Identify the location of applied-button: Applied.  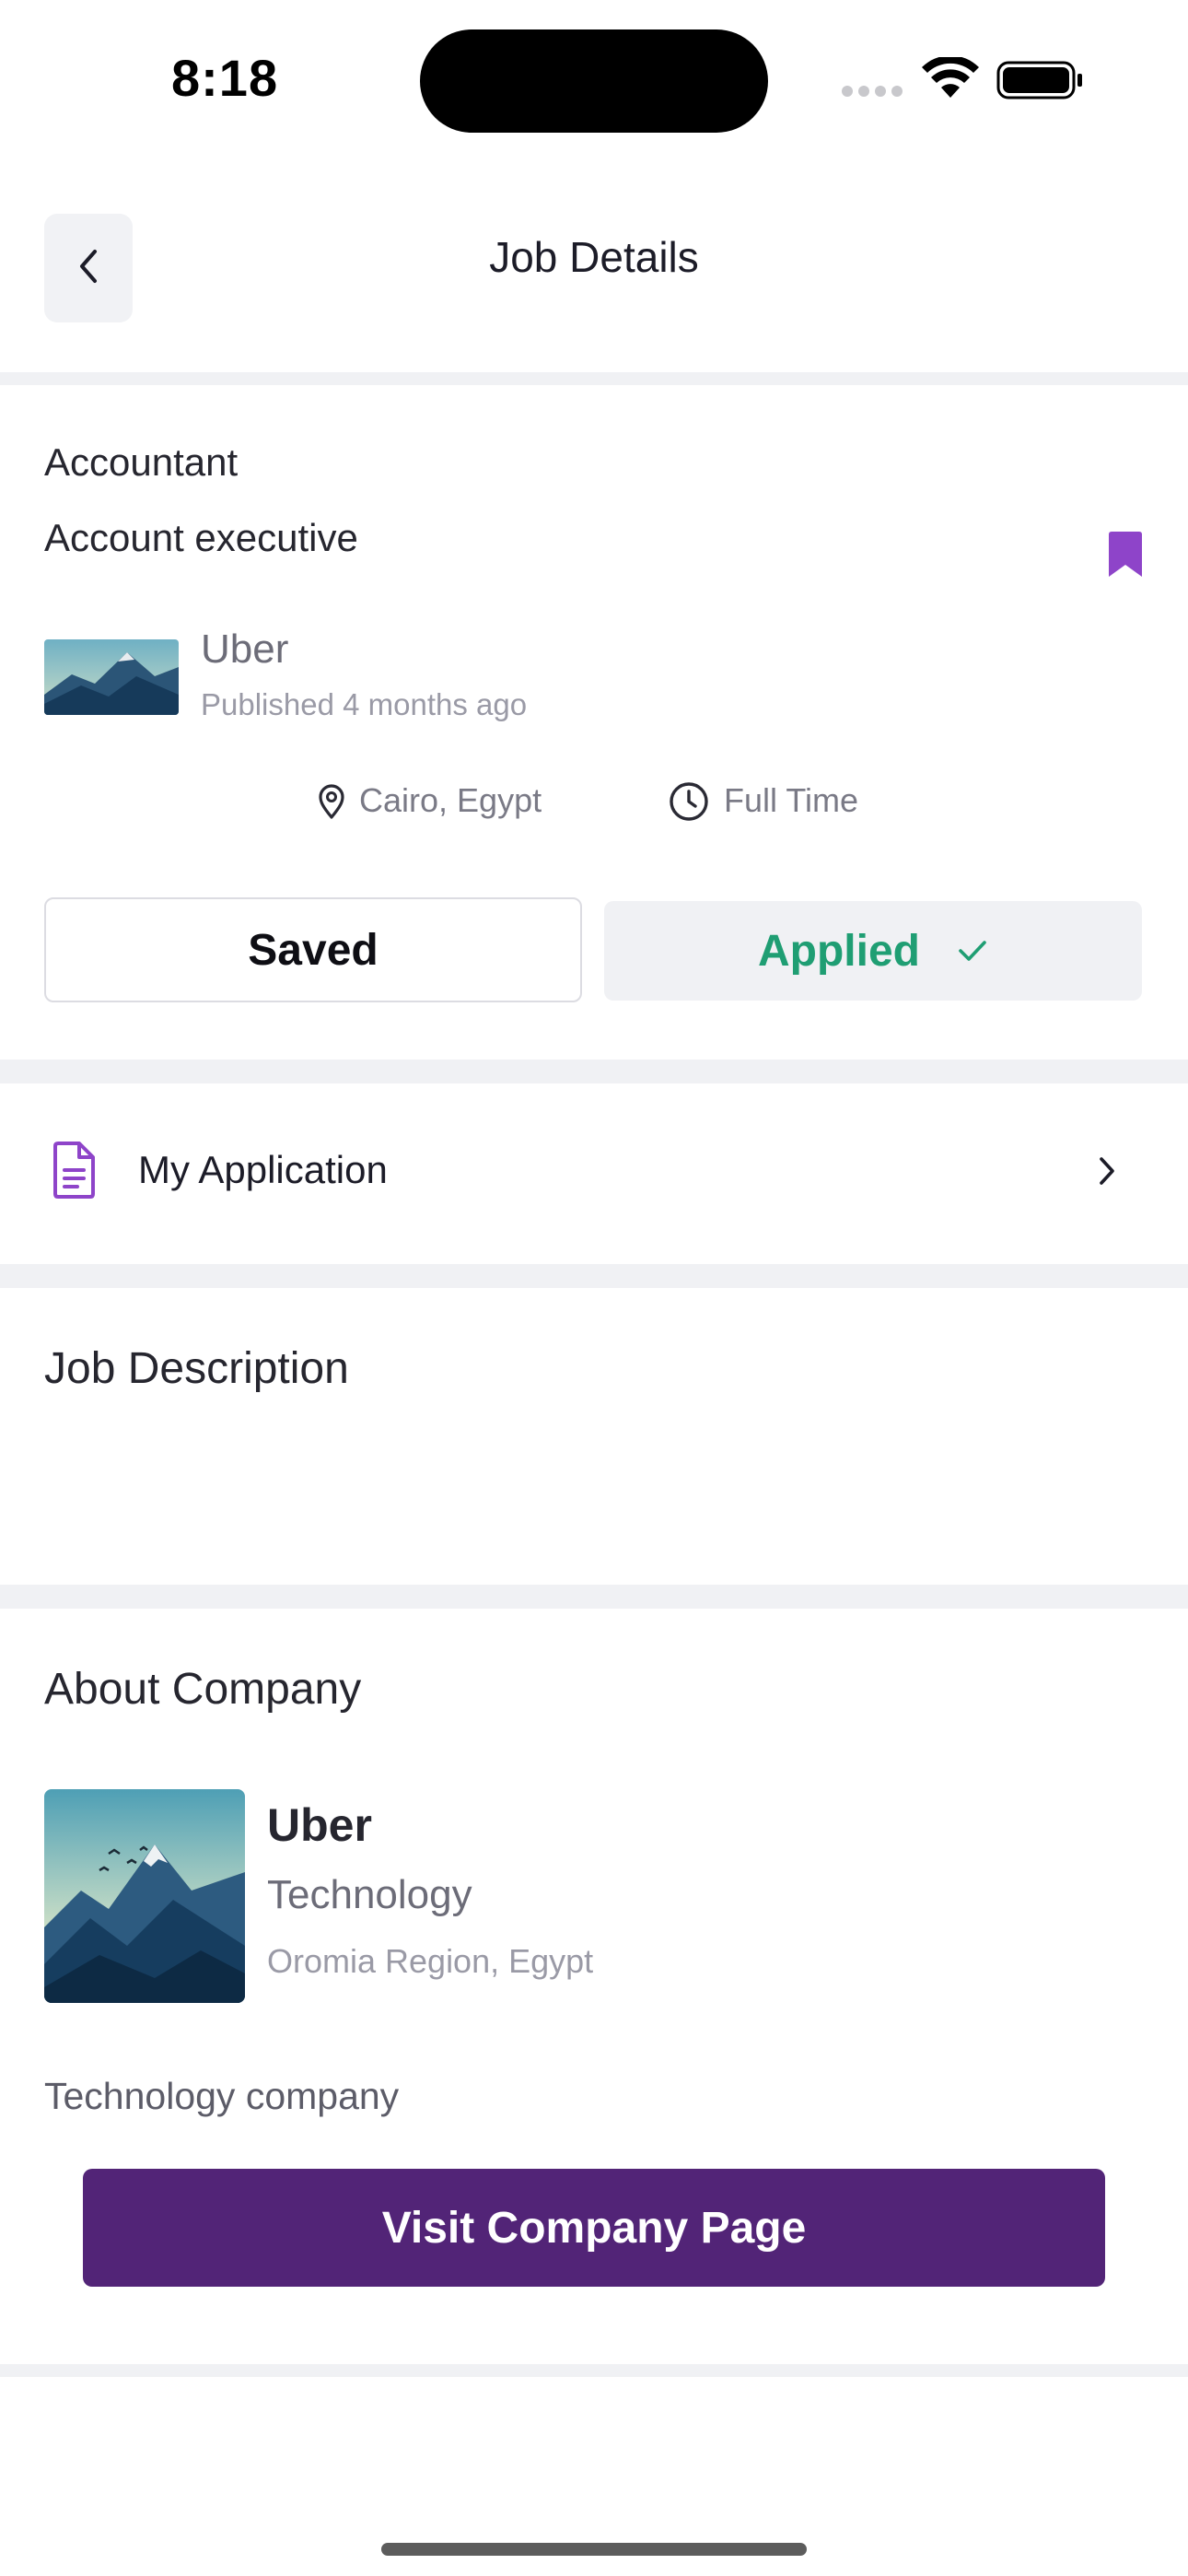
(873, 951).